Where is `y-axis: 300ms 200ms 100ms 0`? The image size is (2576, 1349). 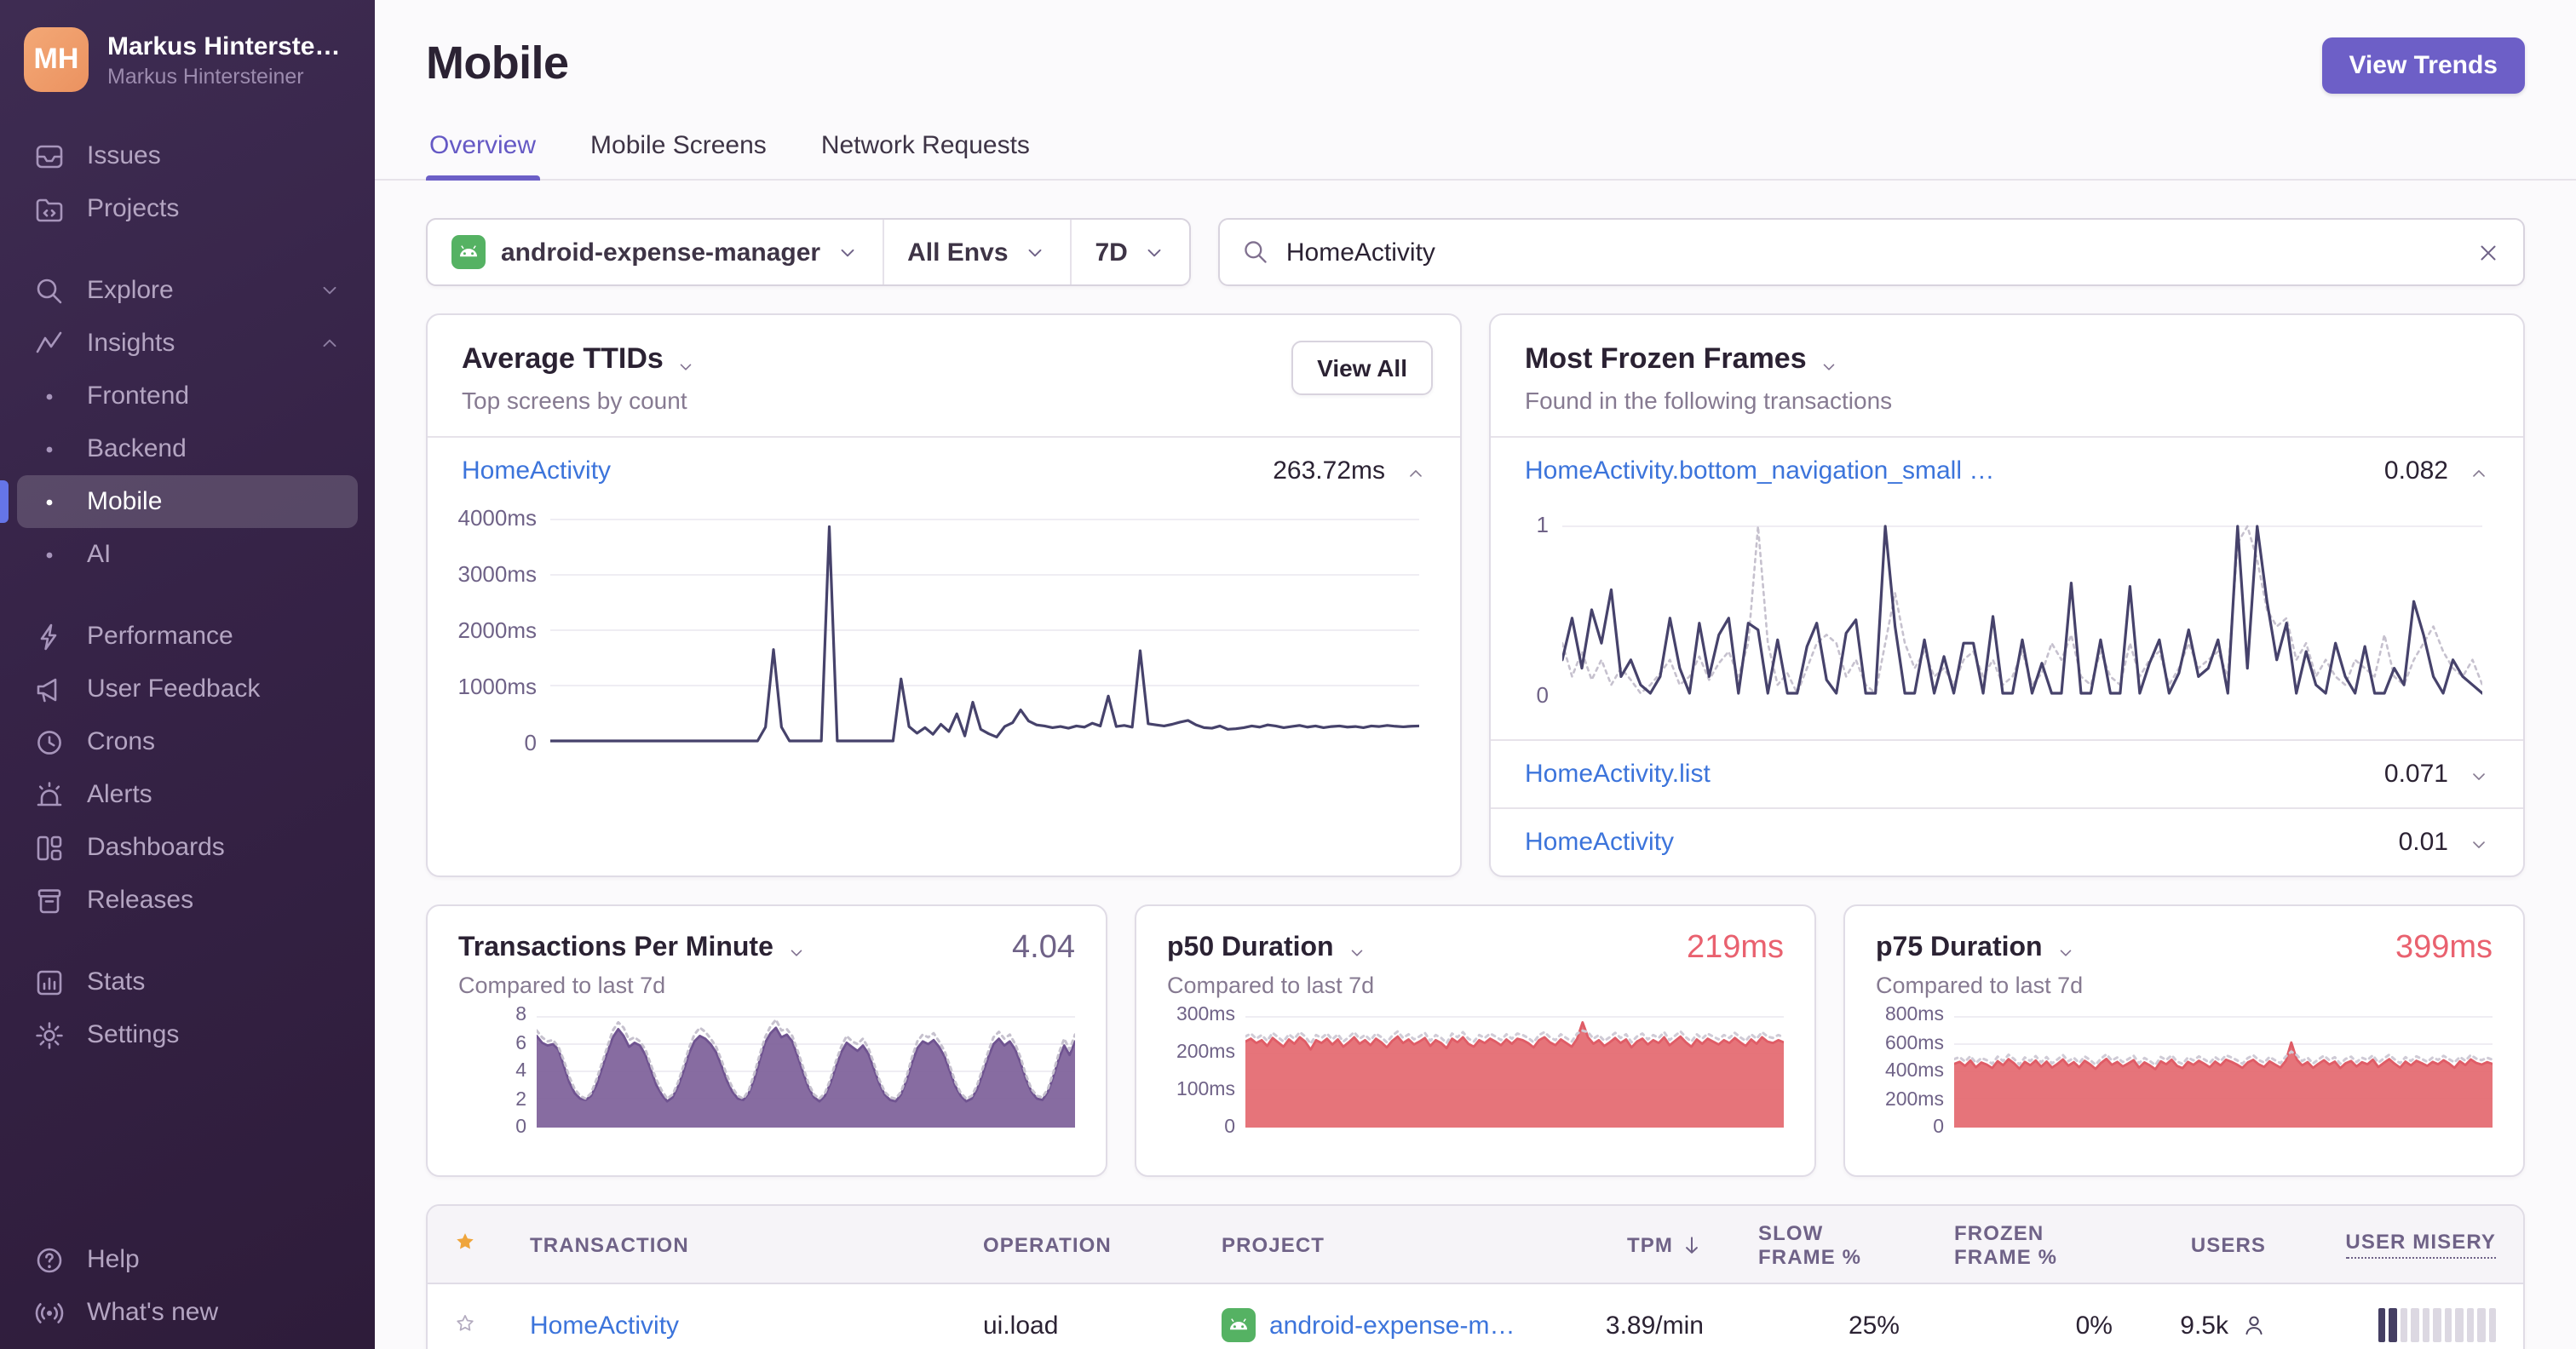
y-axis: 300ms 200ms 100ms 0 is located at coordinates (1205, 1071).